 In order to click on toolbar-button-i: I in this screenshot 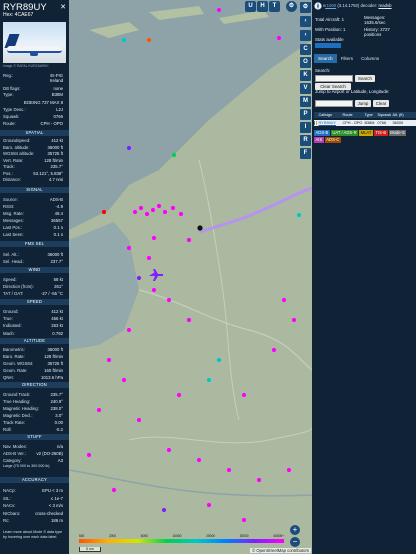, I will do `click(305, 127)`.